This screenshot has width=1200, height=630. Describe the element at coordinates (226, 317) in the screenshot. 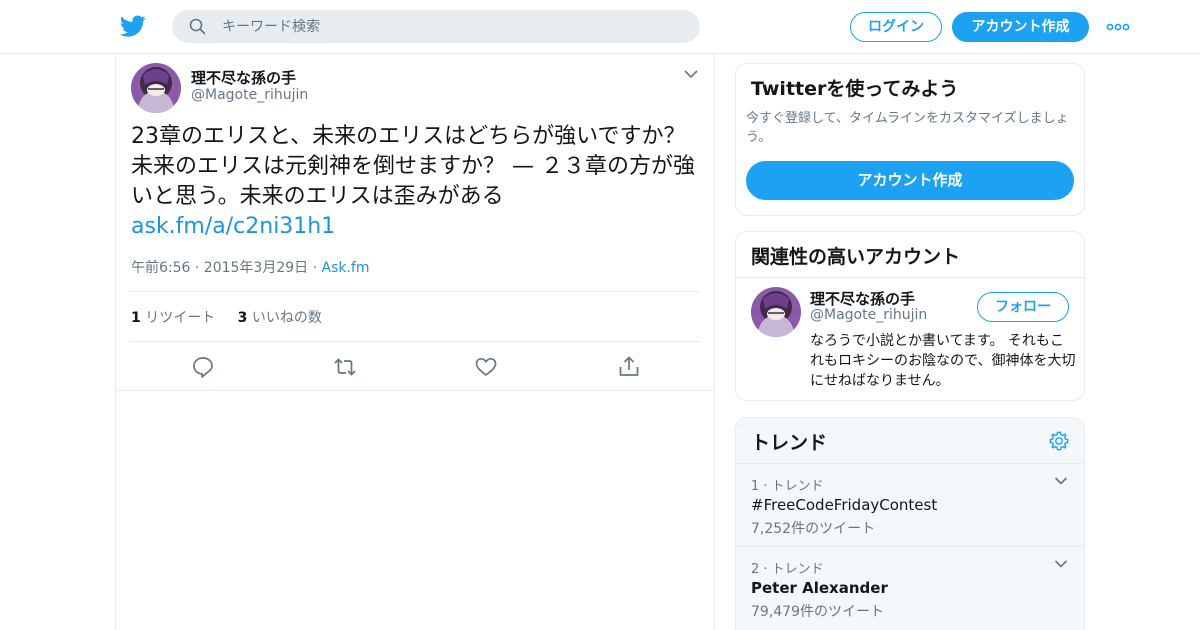

I see `tweet-stats: 1 リツイート 3 いいねの数` at that location.